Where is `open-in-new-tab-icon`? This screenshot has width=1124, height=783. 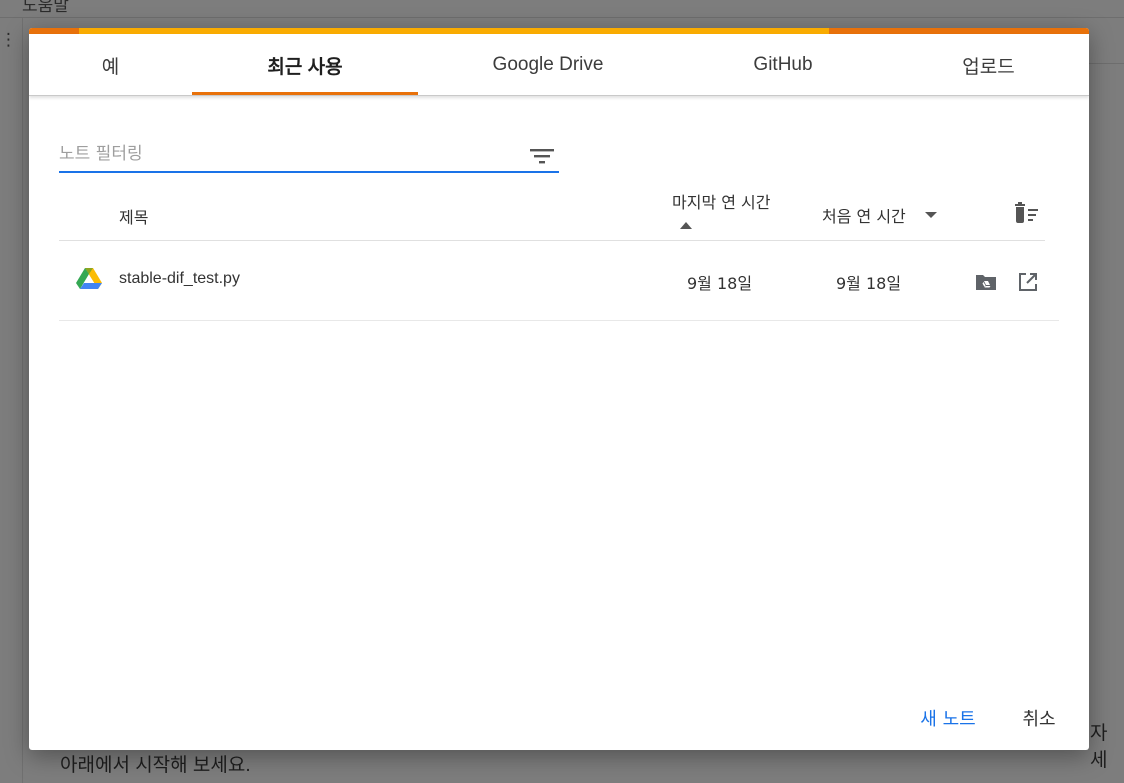
open-in-new-tab-icon is located at coordinates (1028, 282).